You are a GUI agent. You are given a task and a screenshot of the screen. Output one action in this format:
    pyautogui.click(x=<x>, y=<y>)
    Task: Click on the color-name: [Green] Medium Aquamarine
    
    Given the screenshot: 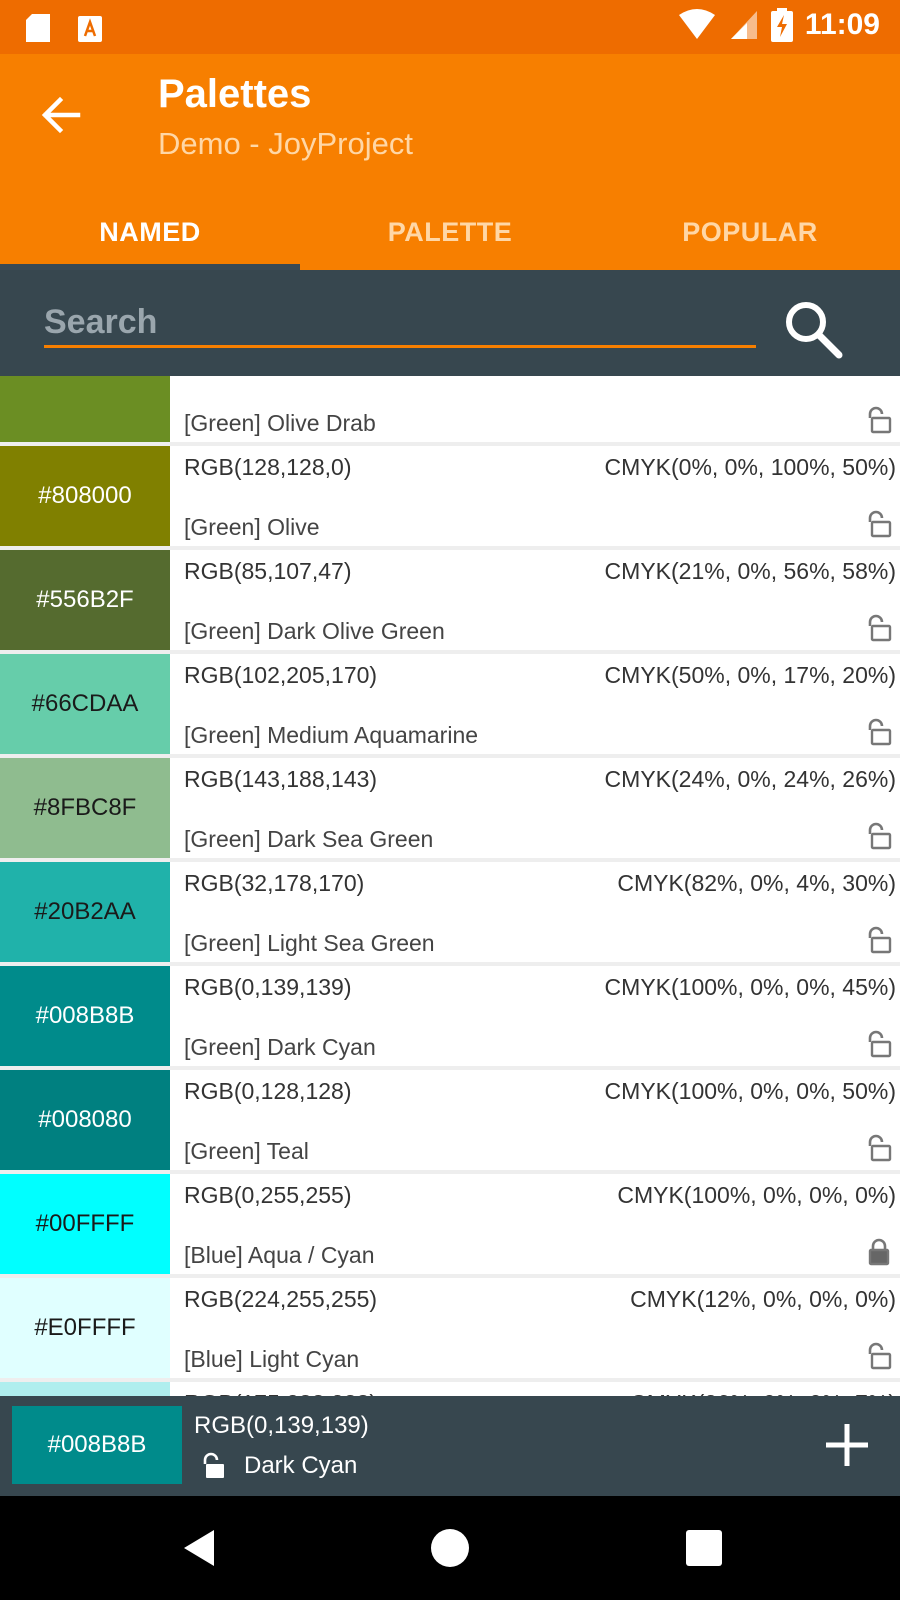 What is the action you would take?
    pyautogui.click(x=331, y=735)
    